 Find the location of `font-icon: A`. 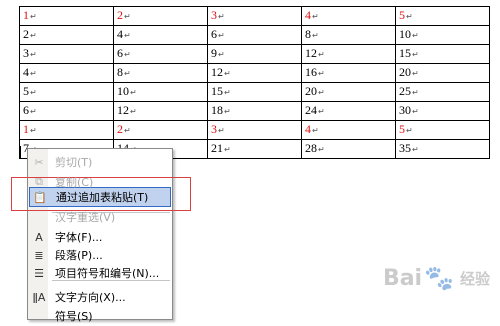

font-icon: A is located at coordinates (39, 237).